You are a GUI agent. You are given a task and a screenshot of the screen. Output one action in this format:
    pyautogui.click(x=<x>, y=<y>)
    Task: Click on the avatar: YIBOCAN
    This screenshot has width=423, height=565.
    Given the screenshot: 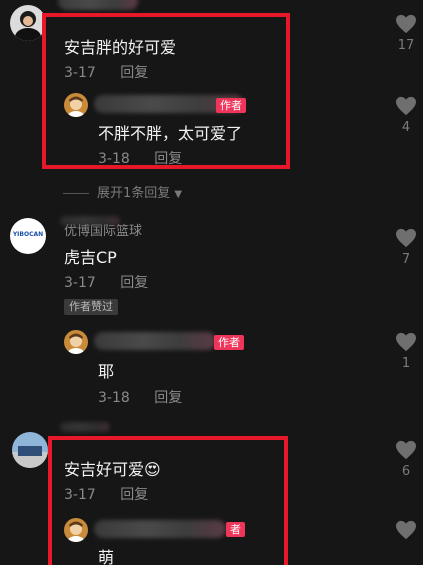 What is the action you would take?
    pyautogui.click(x=28, y=236)
    